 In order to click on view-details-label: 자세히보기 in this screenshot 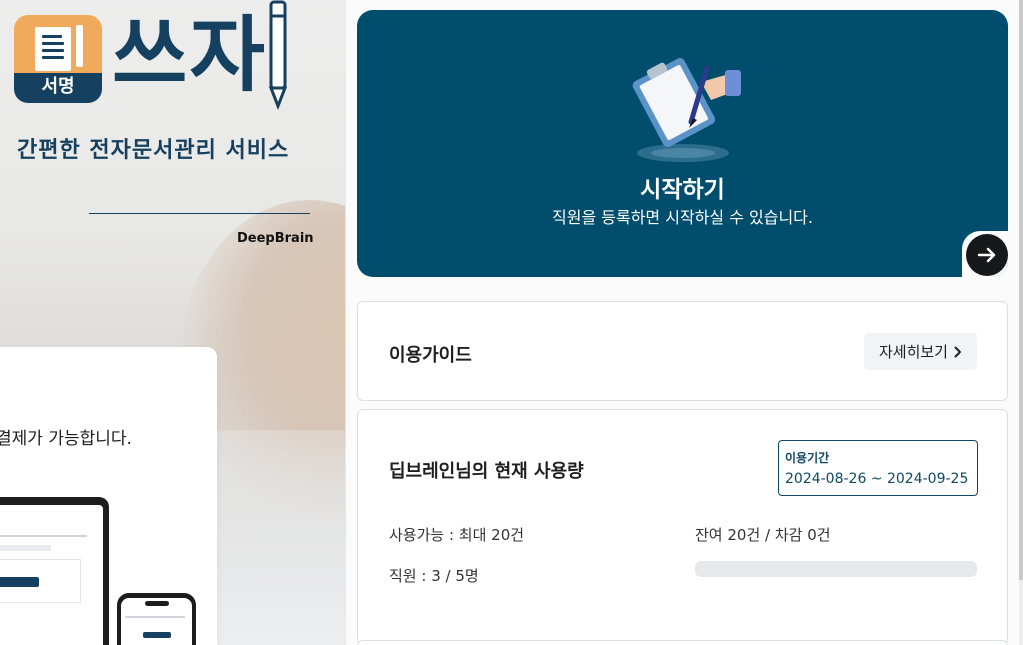, I will do `click(913, 352)`.